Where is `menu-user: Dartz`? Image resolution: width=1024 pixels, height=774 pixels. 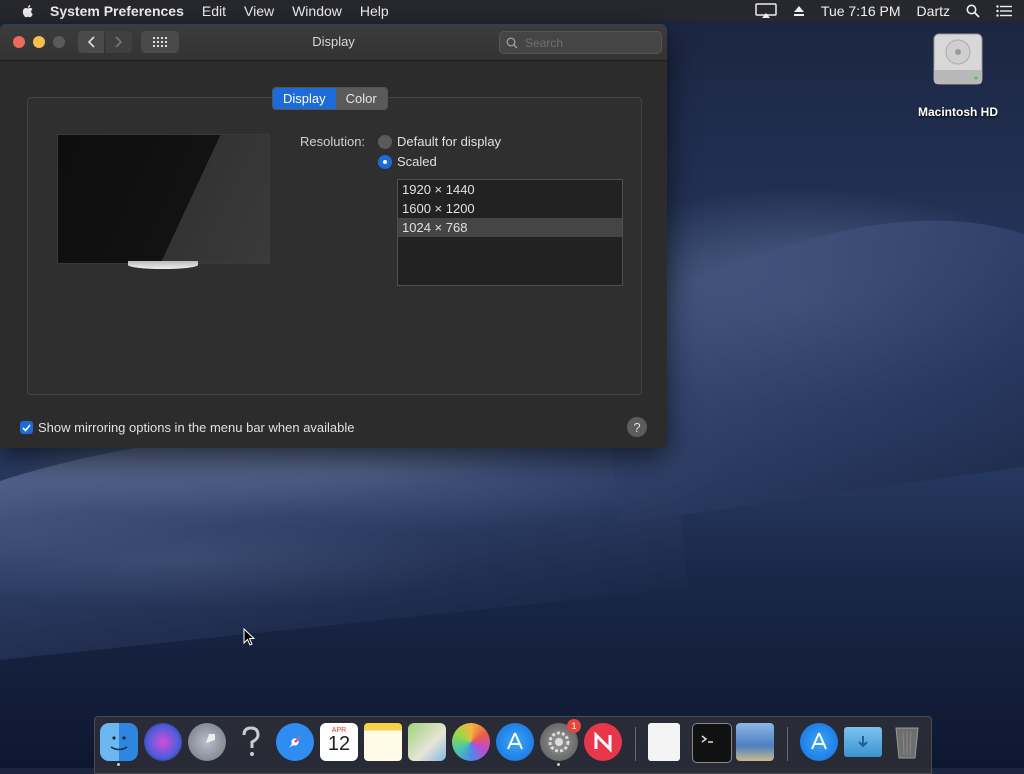 menu-user: Dartz is located at coordinates (933, 11).